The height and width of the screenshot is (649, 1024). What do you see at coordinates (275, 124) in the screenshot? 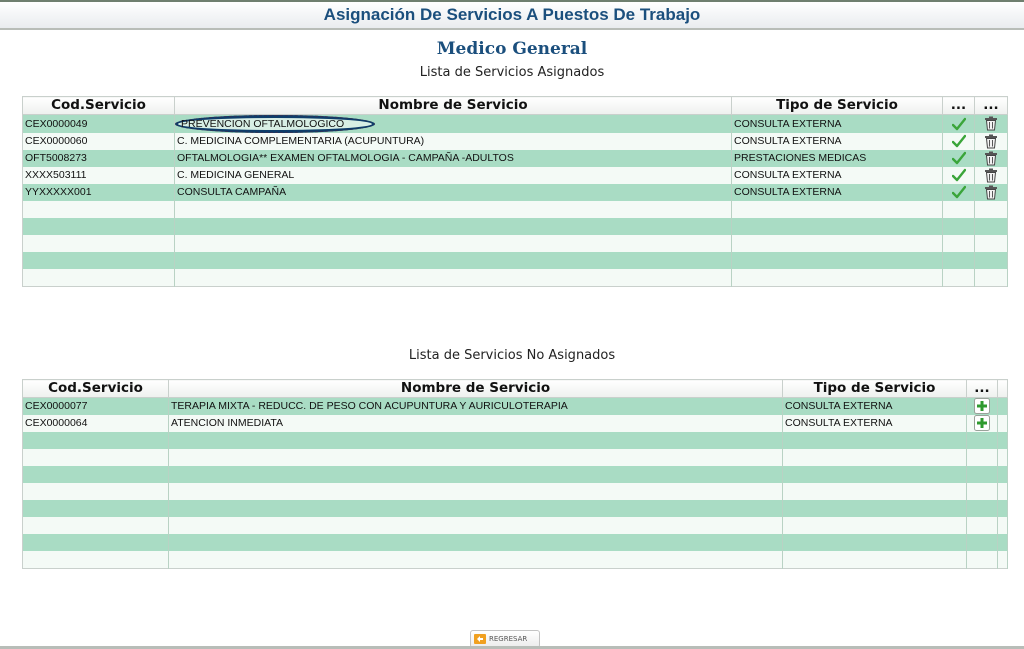
I see `selected-service-name: PREVENCION OFTALMOLOGICO` at bounding box center [275, 124].